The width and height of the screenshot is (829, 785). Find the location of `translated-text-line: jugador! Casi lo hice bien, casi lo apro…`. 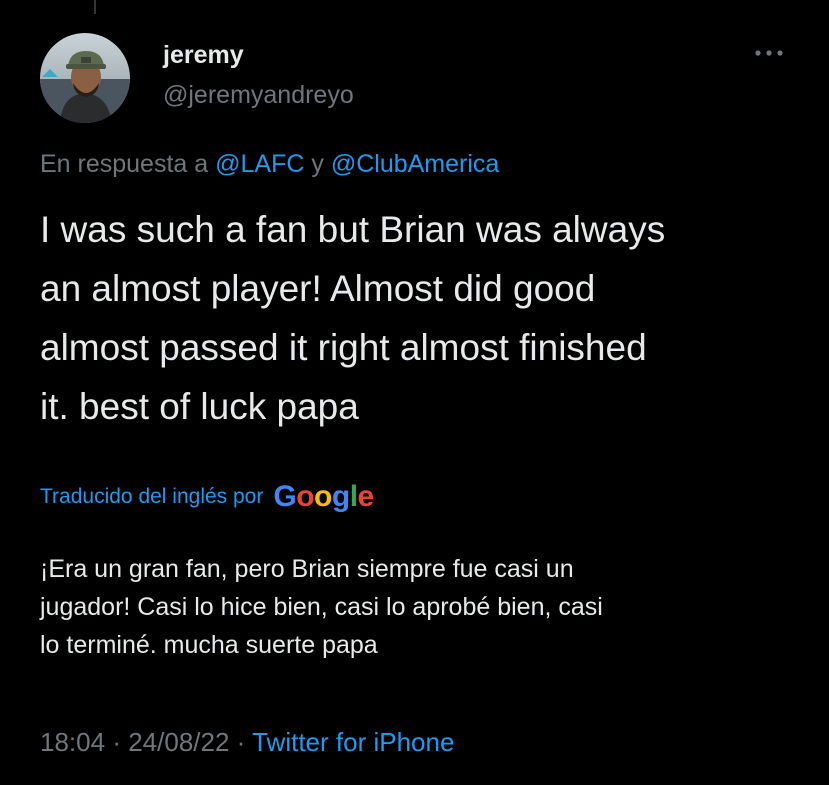

translated-text-line: jugador! Casi lo hice bien, casi lo apro… is located at coordinates (321, 607).